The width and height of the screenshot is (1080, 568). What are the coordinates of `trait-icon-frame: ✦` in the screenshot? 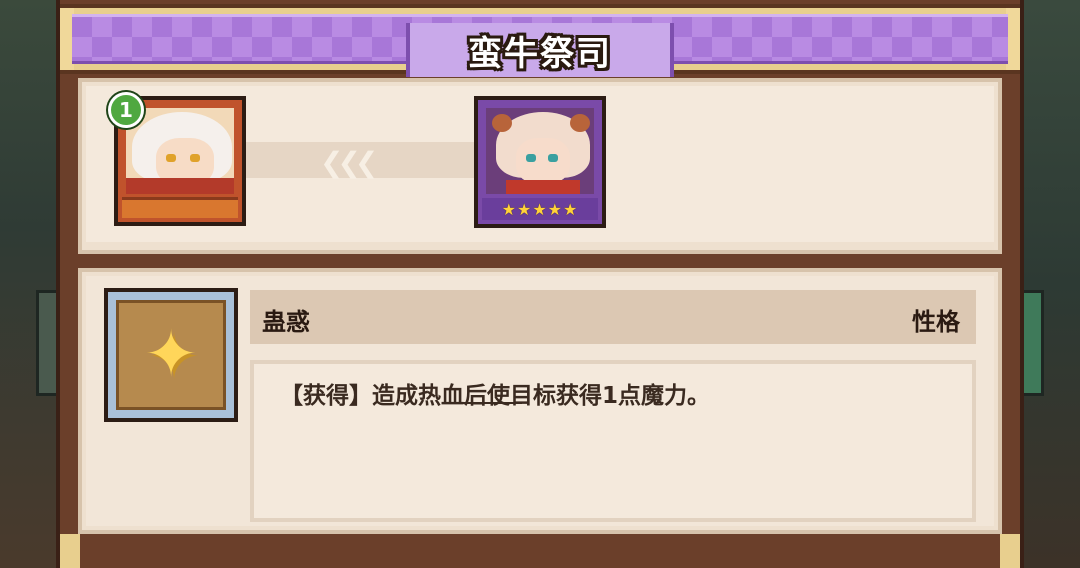 It's located at (171, 355).